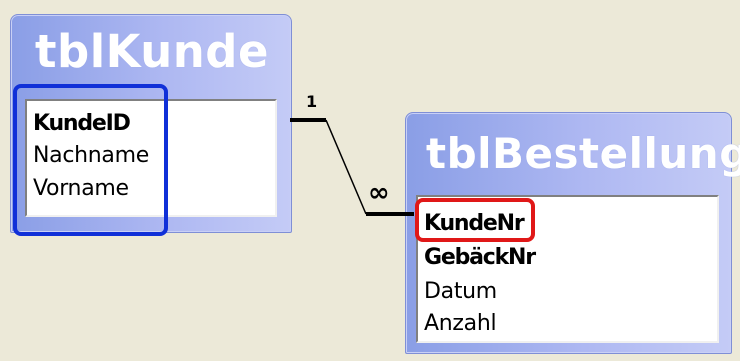 The width and height of the screenshot is (740, 361). Describe the element at coordinates (312, 101) in the screenshot. I see `relationship-one-label: 1` at that location.